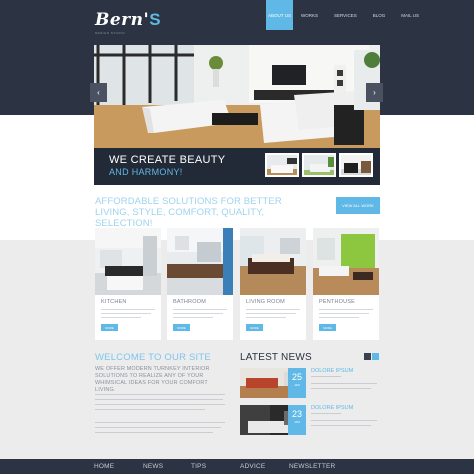 This screenshot has width=474, height=474. What do you see at coordinates (122, 20) in the screenshot?
I see `logo-text: Bern'` at bounding box center [122, 20].